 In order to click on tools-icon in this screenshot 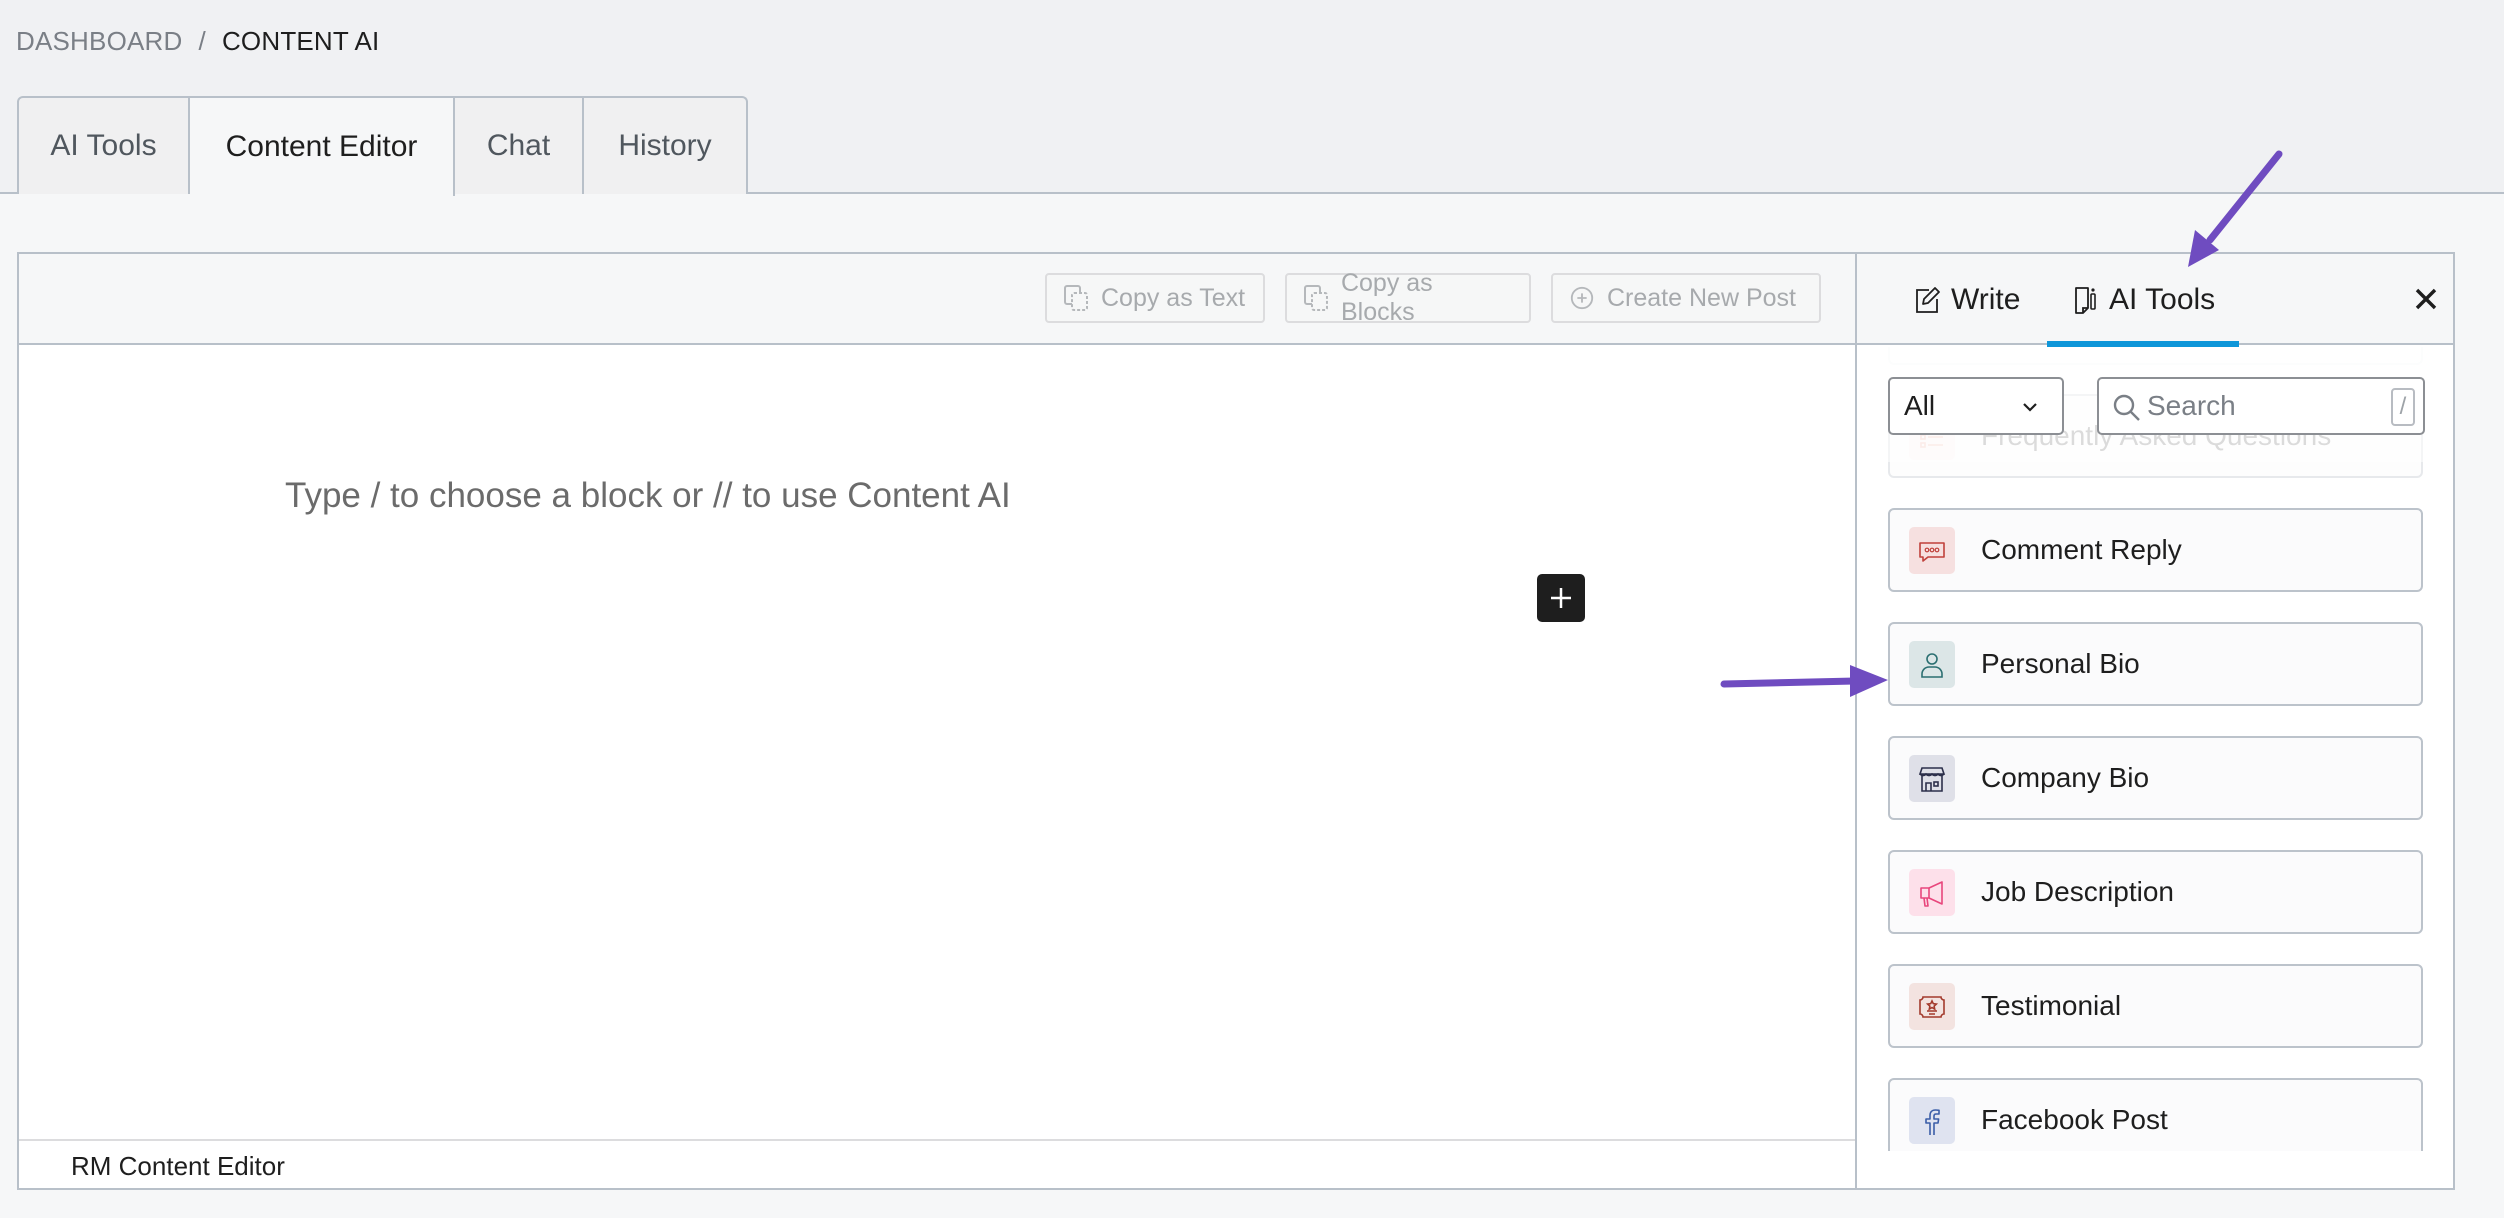, I will do `click(2085, 300)`.